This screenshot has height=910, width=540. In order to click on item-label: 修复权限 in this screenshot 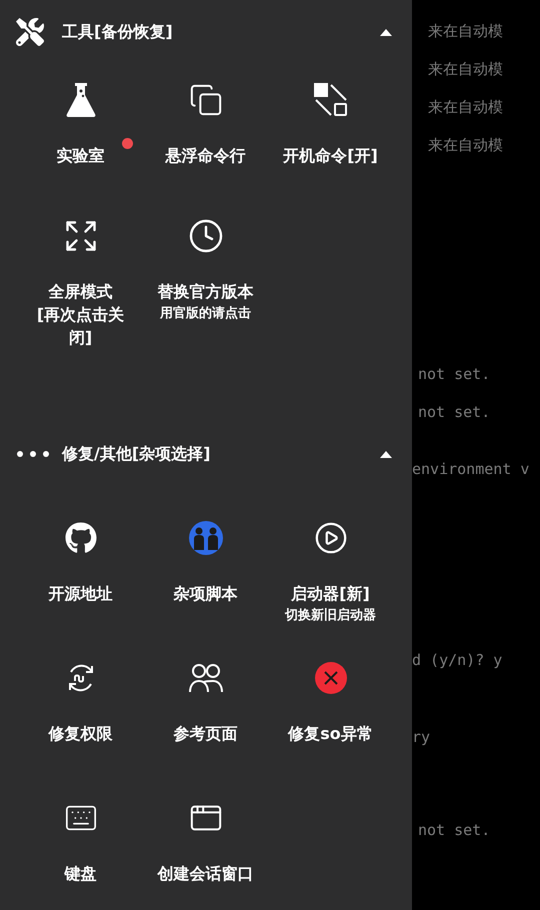, I will do `click(80, 734)`.